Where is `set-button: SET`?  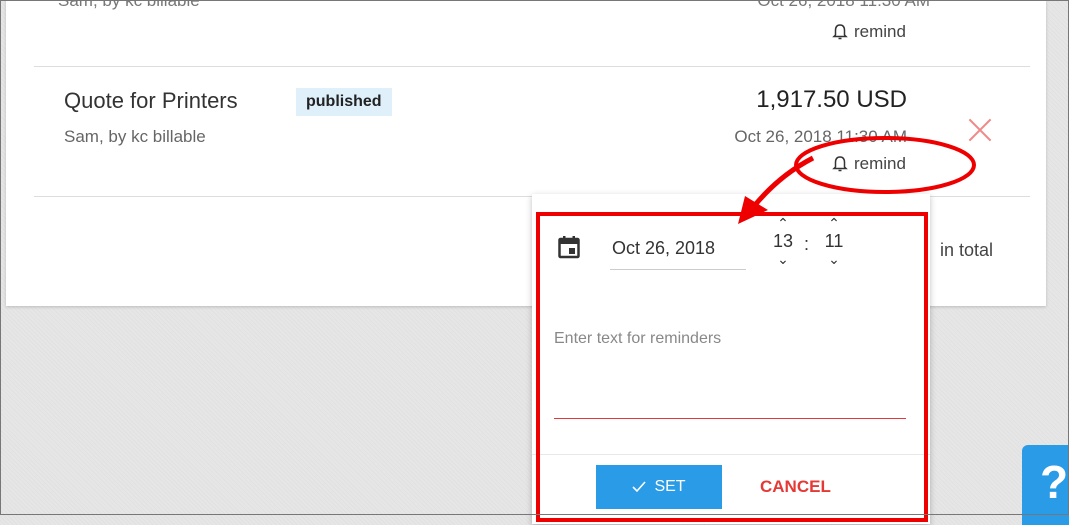 set-button: SET is located at coordinates (659, 487).